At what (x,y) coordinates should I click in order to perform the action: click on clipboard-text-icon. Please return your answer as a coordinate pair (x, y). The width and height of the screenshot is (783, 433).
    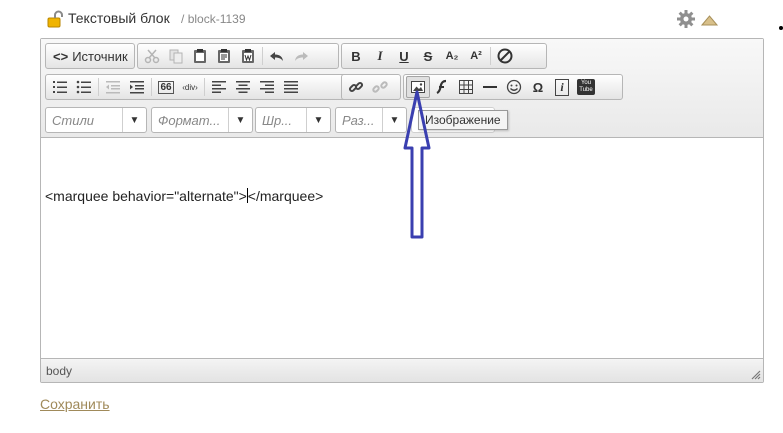
    Looking at the image, I should click on (224, 56).